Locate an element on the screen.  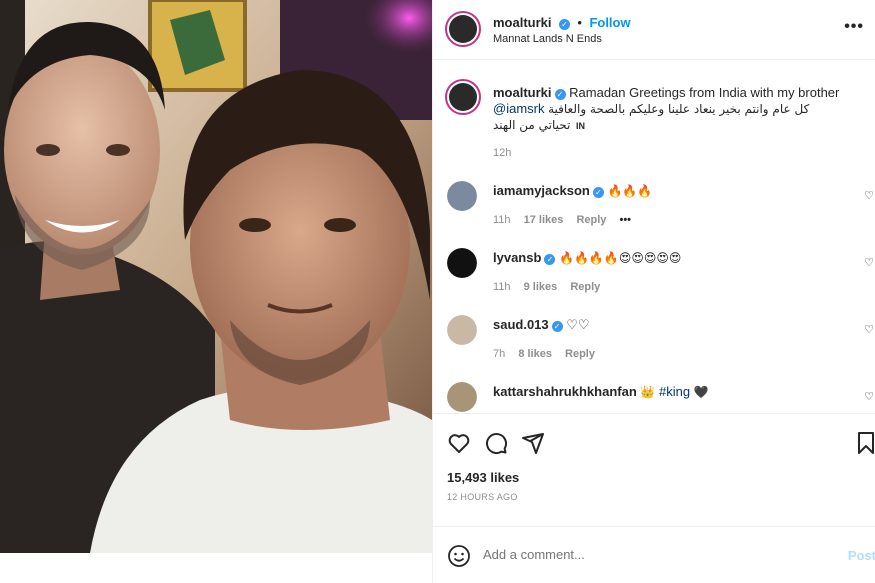
caption-time: 12h is located at coordinates (502, 153).